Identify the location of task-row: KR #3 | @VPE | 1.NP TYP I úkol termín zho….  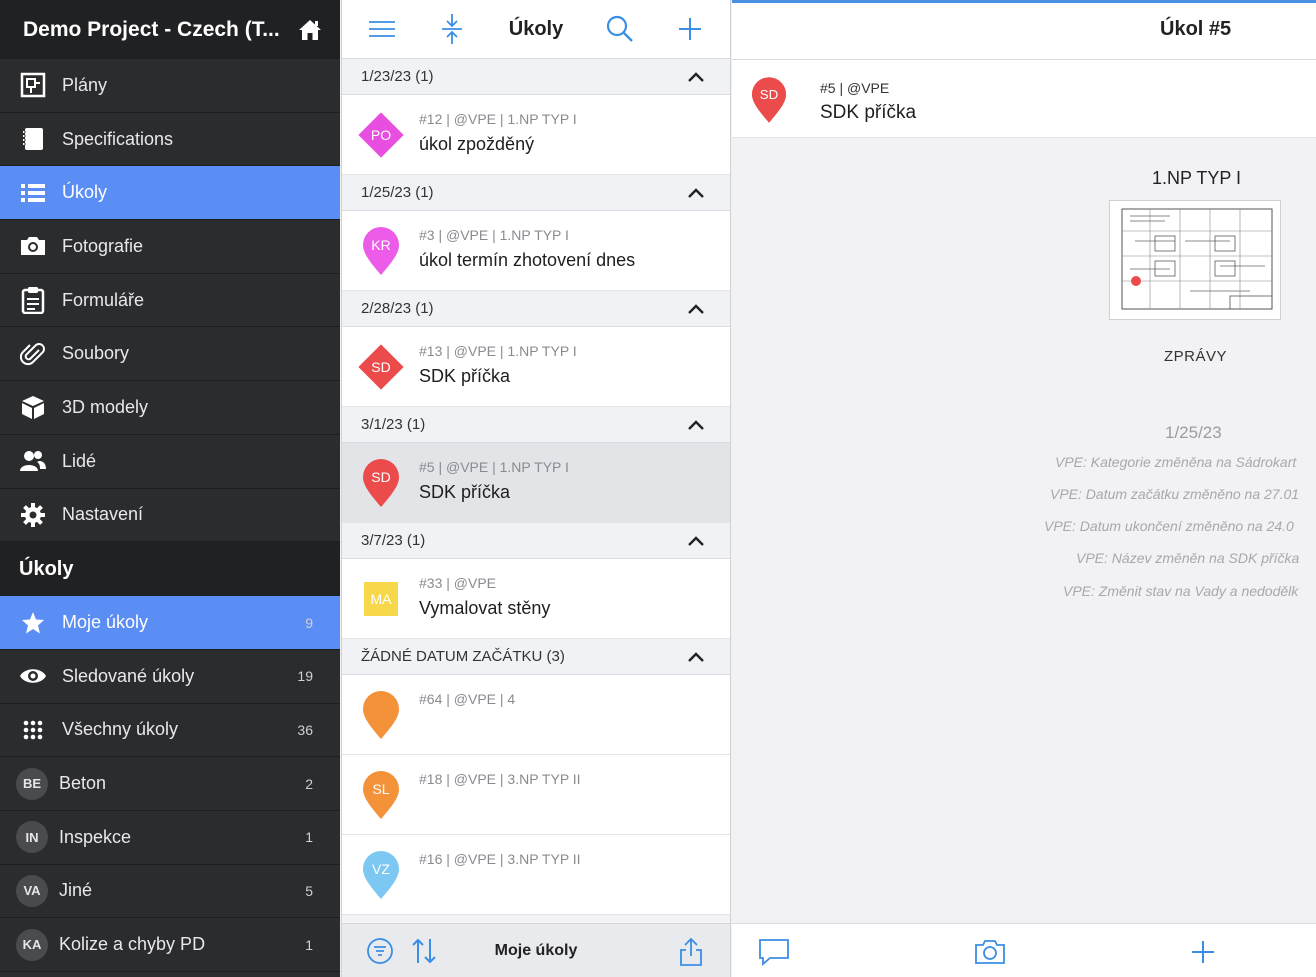
(536, 251).